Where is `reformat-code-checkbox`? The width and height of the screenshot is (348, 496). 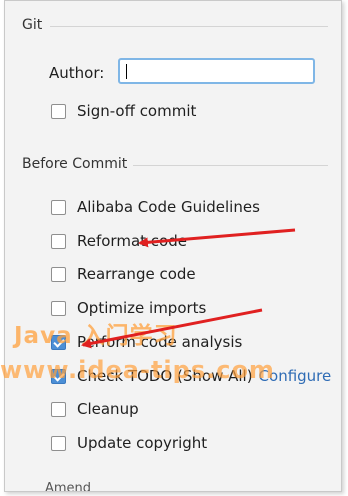 reformat-code-checkbox is located at coordinates (58, 241).